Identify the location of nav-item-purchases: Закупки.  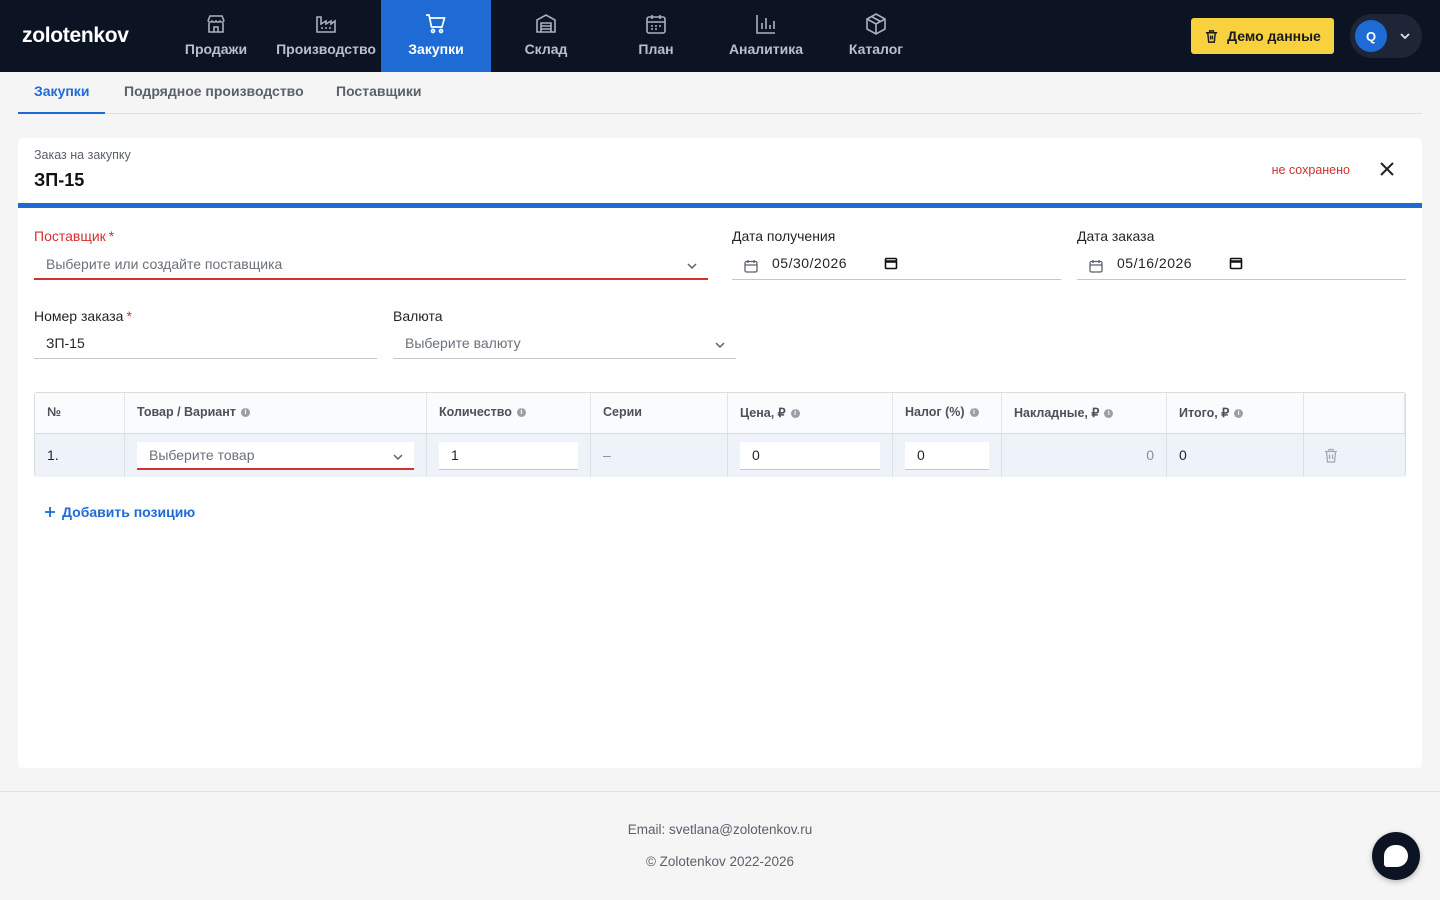
(436, 36).